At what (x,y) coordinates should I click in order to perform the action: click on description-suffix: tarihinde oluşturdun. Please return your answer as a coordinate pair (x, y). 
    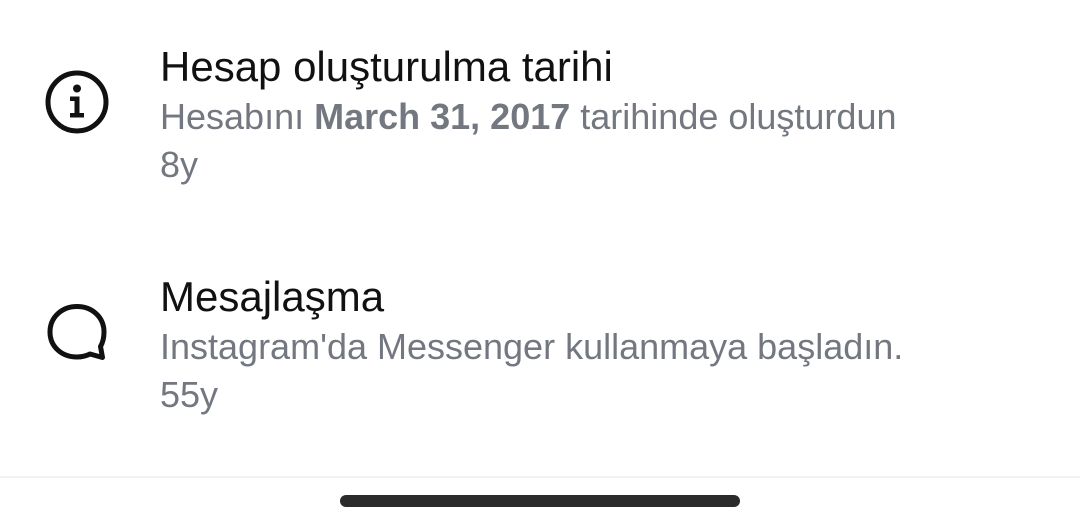
    Looking at the image, I should click on (733, 116).